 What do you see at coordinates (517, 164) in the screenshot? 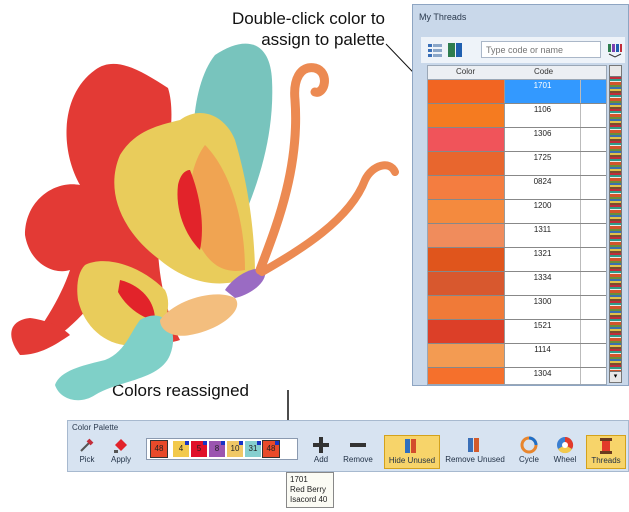
I see `thread-row: 1725` at bounding box center [517, 164].